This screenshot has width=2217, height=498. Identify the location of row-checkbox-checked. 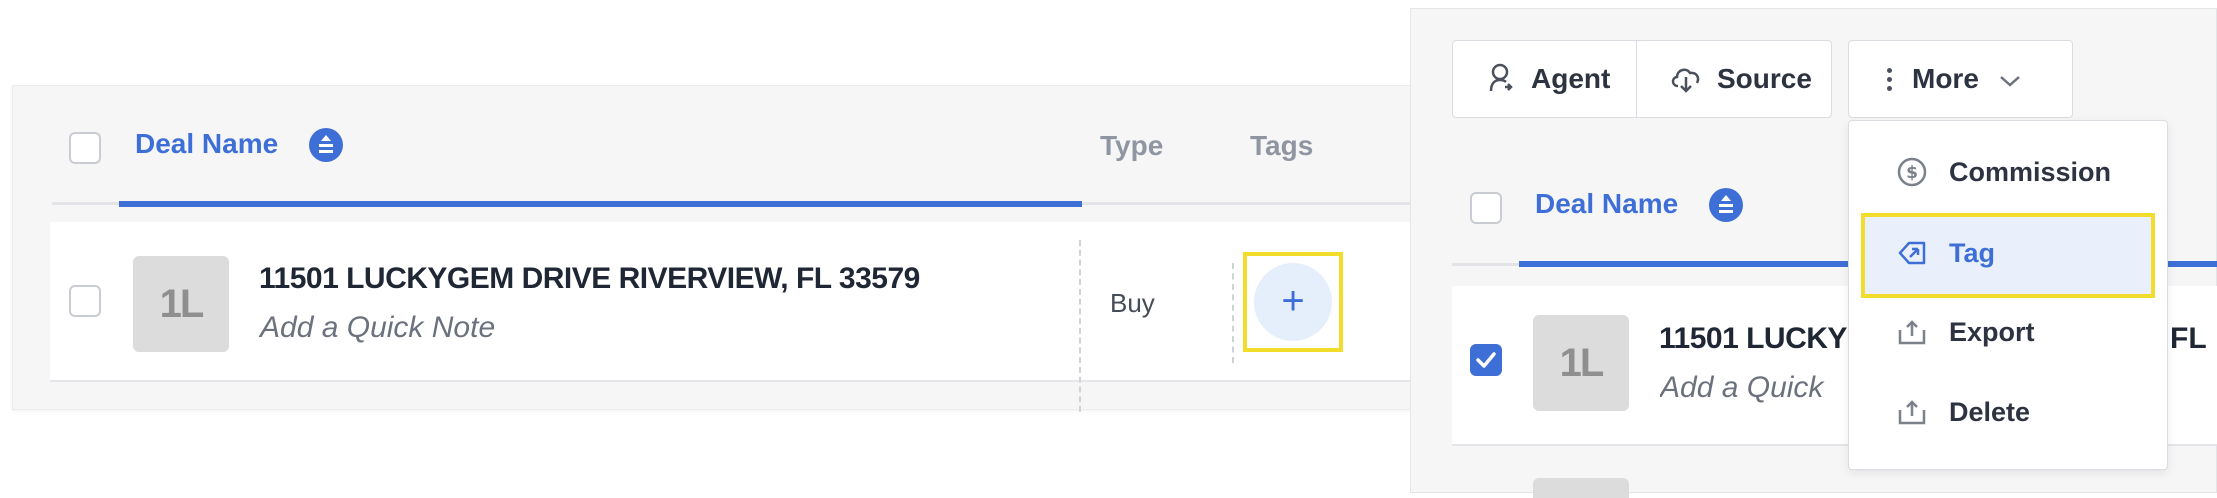
(1486, 360).